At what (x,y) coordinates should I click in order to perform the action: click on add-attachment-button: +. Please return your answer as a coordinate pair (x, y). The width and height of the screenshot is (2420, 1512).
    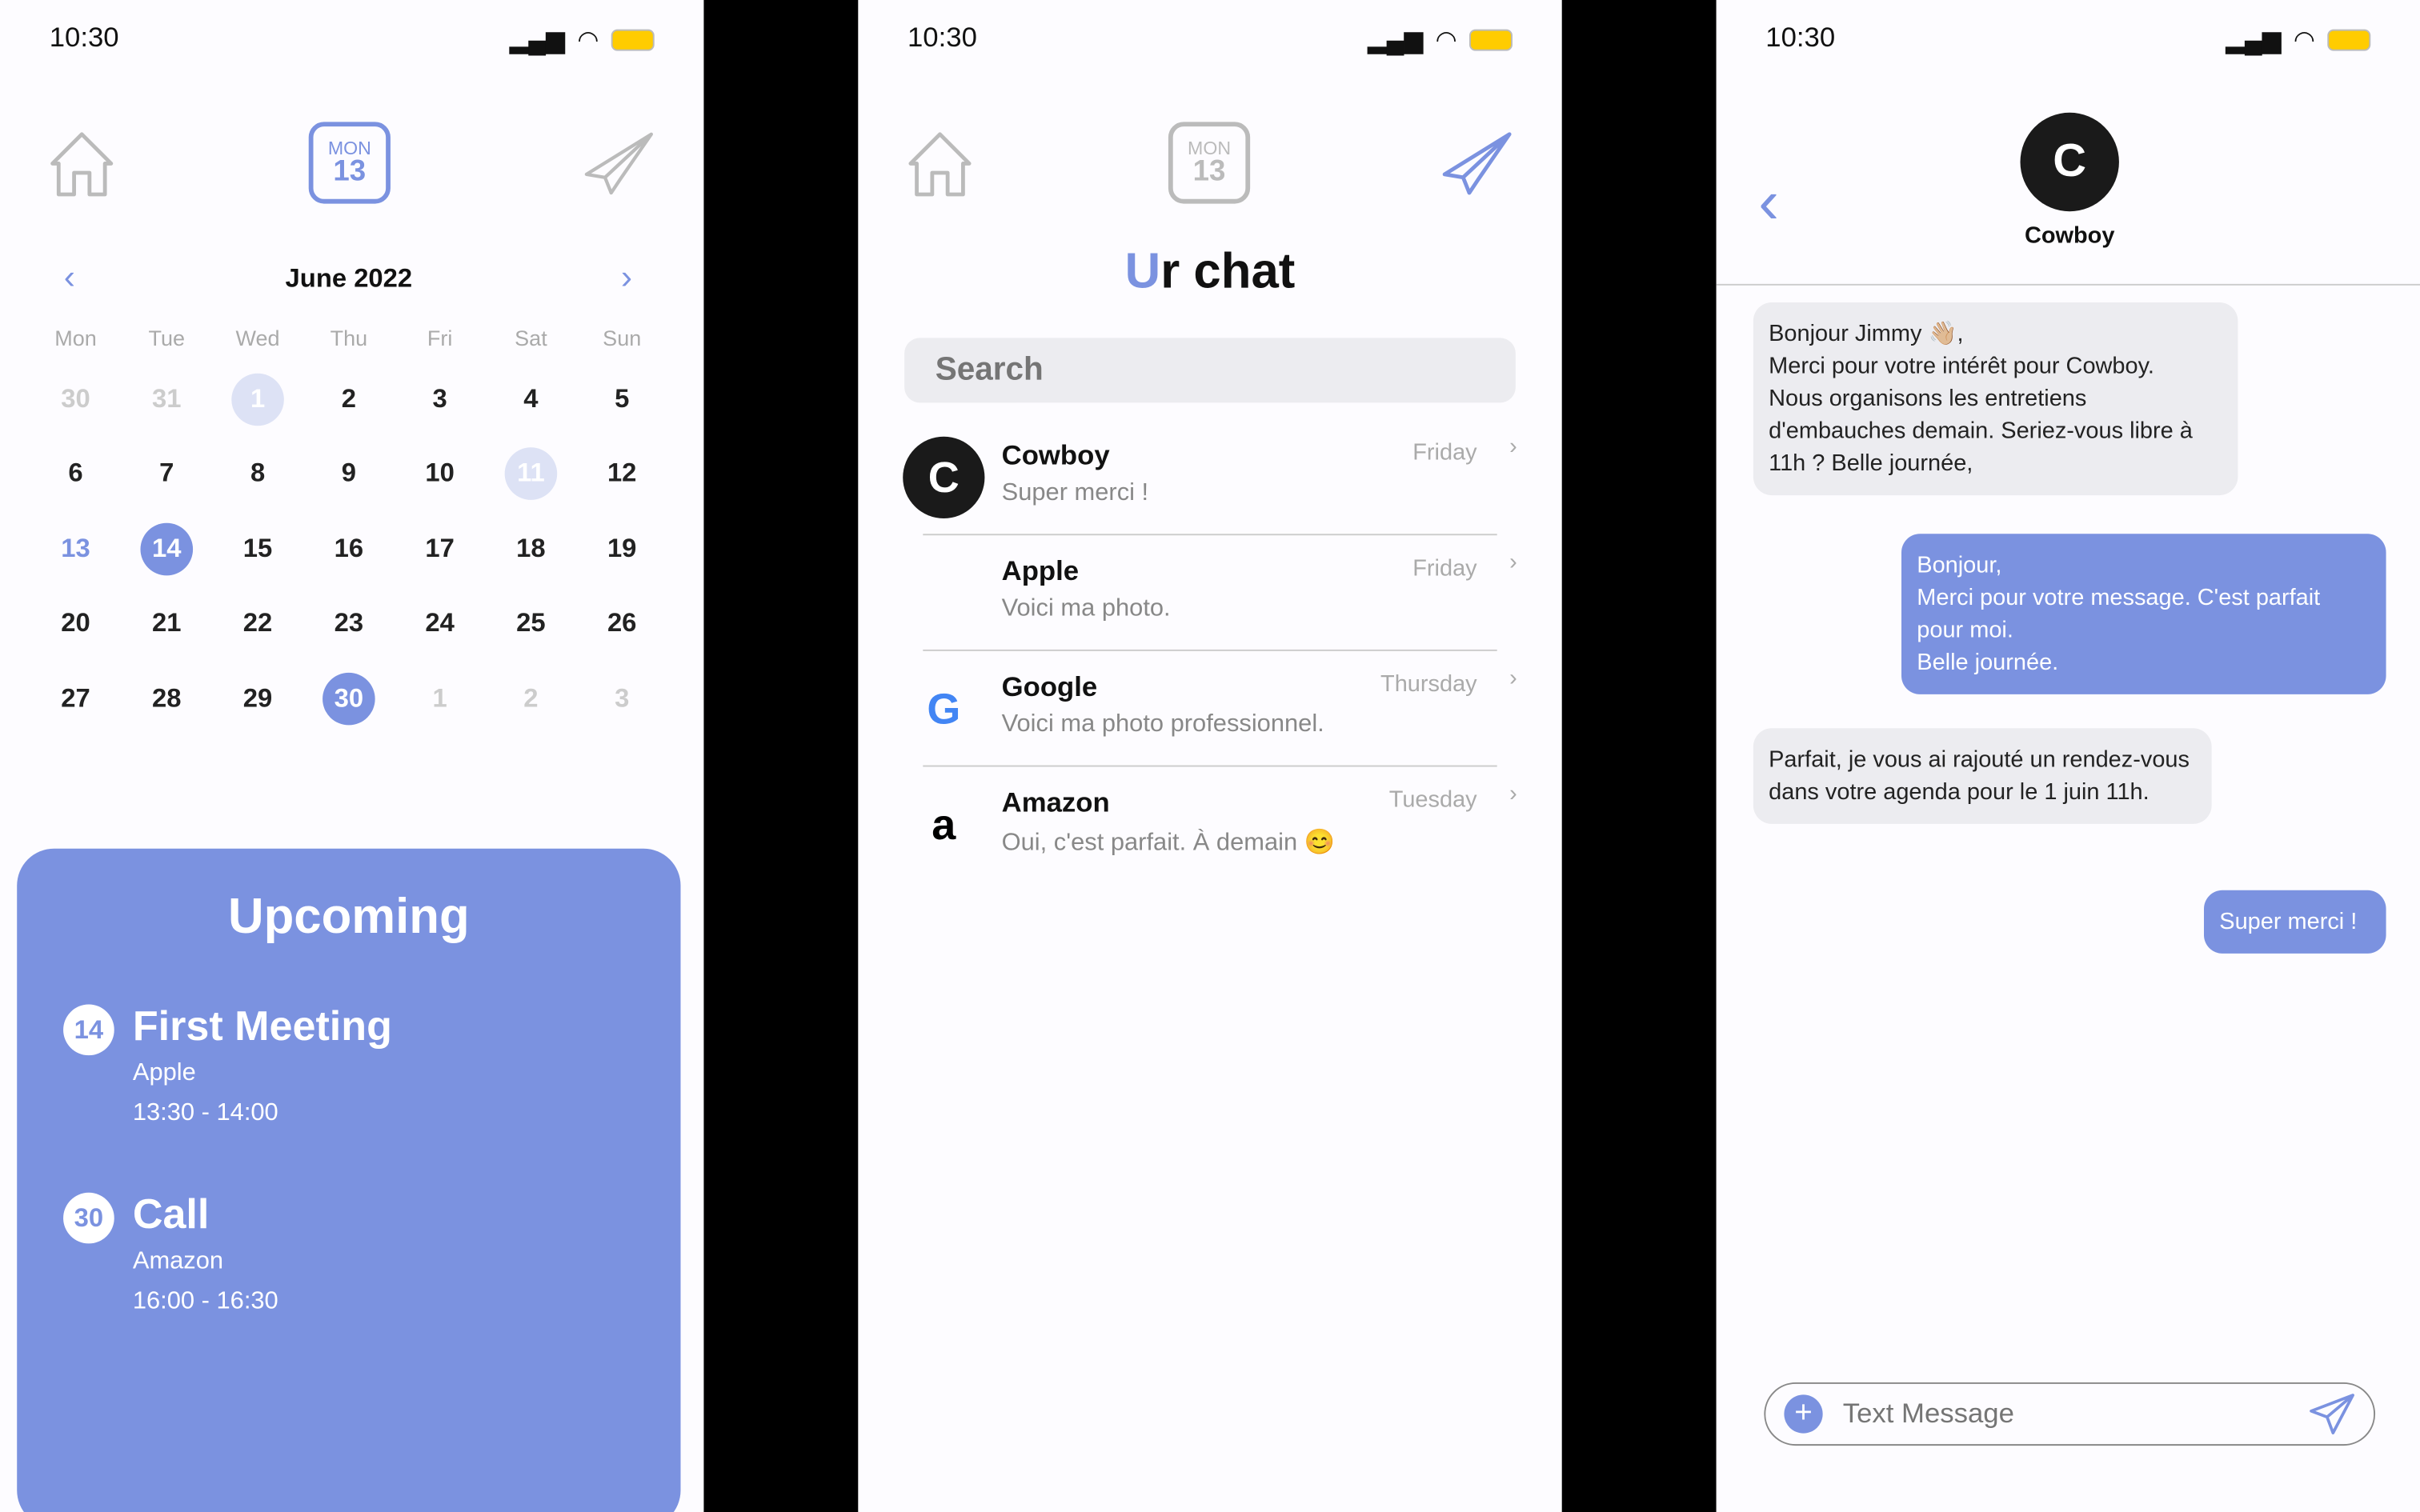
    Looking at the image, I should click on (1803, 1414).